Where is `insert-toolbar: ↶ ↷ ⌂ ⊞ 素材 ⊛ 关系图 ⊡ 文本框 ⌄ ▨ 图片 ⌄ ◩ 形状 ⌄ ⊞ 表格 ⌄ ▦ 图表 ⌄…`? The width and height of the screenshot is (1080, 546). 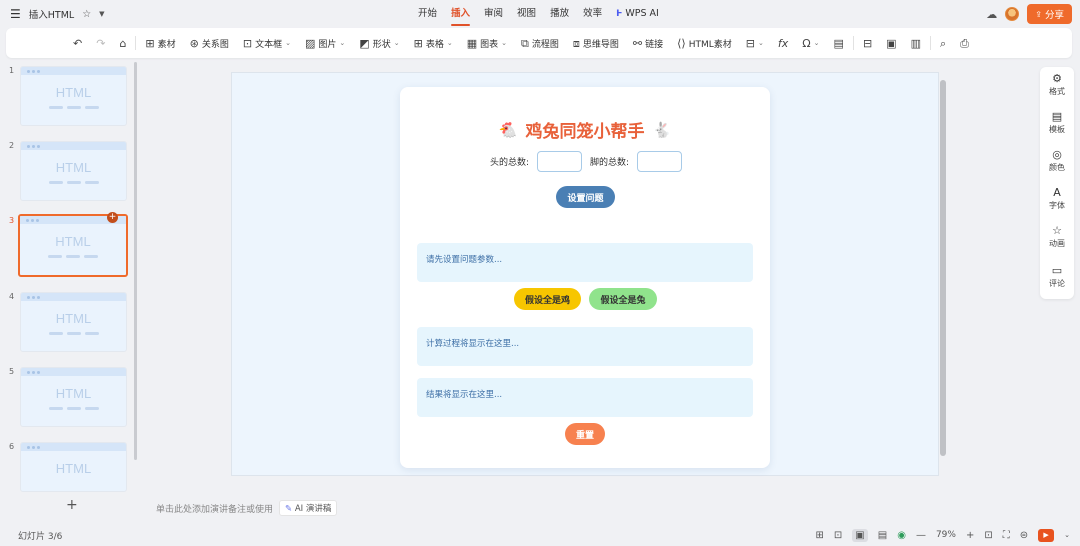
insert-toolbar: ↶ ↷ ⌂ ⊞ 素材 ⊛ 关系图 ⊡ 文本框 ⌄ ▨ 图片 ⌄ ◩ 形状 ⌄ ⊞ 表格 ⌄ ▦ 图表 ⌄… is located at coordinates (539, 43).